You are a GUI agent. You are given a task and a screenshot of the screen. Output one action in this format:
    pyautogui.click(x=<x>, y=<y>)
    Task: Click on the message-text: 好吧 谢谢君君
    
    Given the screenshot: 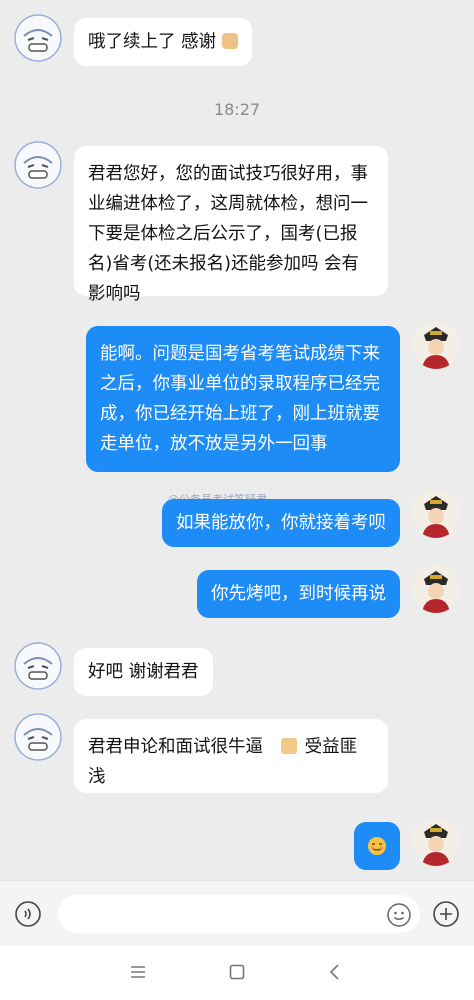 What is the action you would take?
    pyautogui.click(x=143, y=672)
    